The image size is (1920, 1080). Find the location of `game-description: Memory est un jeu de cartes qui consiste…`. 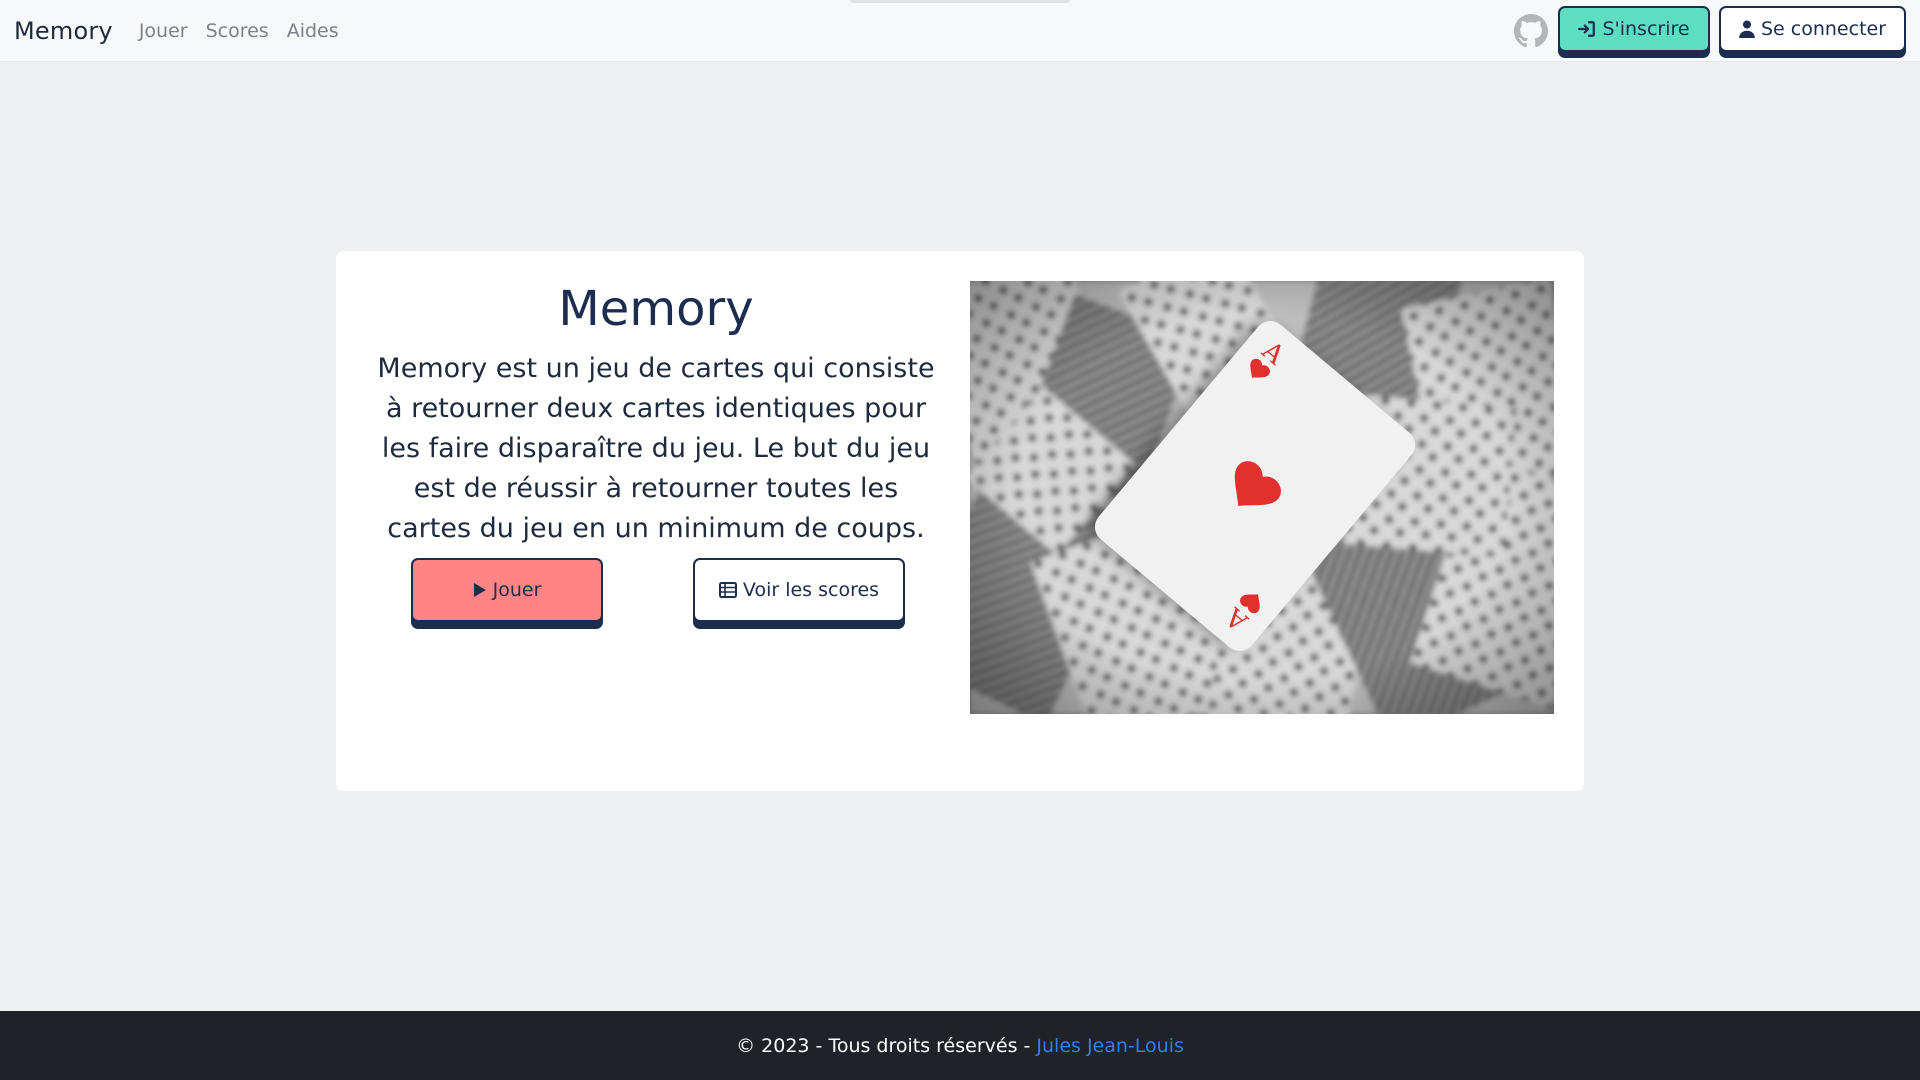

game-description: Memory est un jeu de cartes qui consiste… is located at coordinates (656, 448).